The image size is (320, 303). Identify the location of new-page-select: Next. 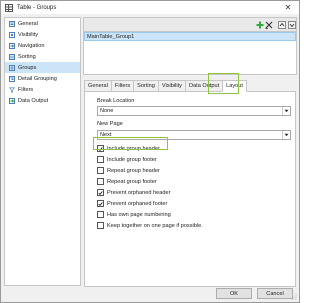
(194, 135).